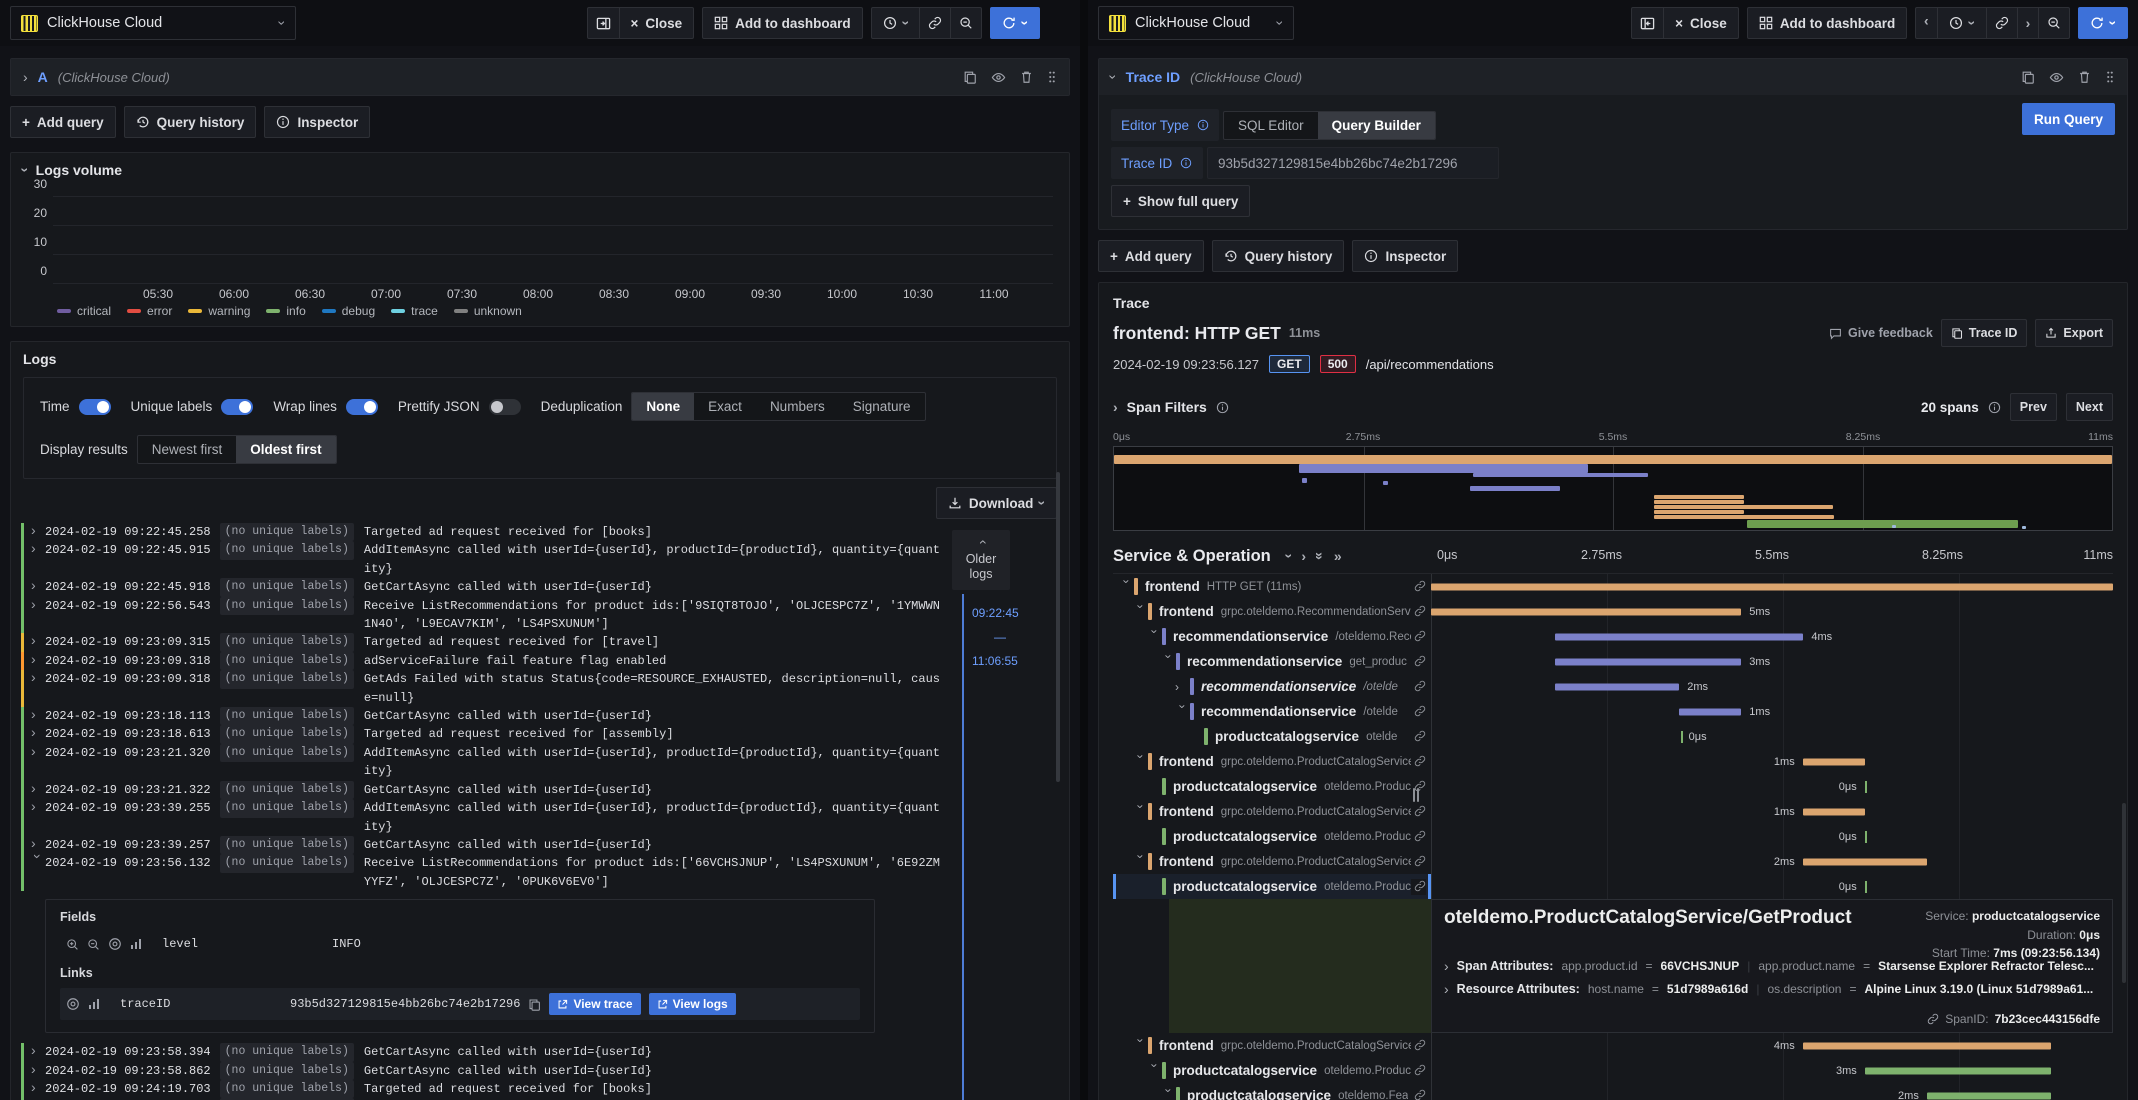 The height and width of the screenshot is (1100, 2138). I want to click on span-row: › recommendationservice/oteldemo.Reco 4ms, so click(1613, 636).